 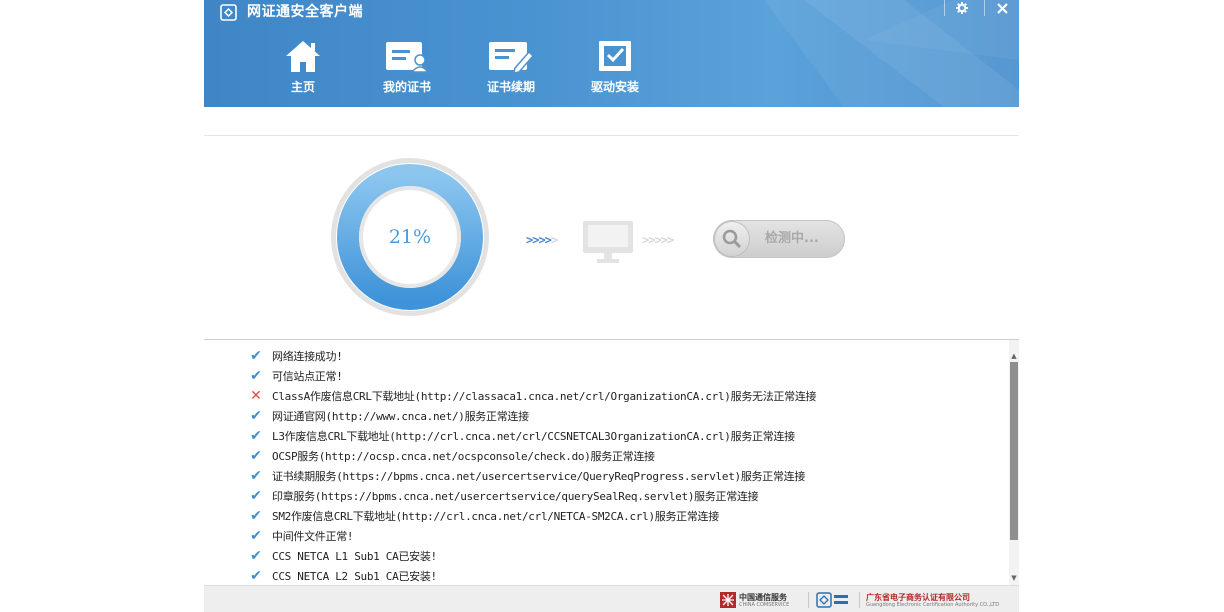 I want to click on gear-icon, so click(x=962, y=8).